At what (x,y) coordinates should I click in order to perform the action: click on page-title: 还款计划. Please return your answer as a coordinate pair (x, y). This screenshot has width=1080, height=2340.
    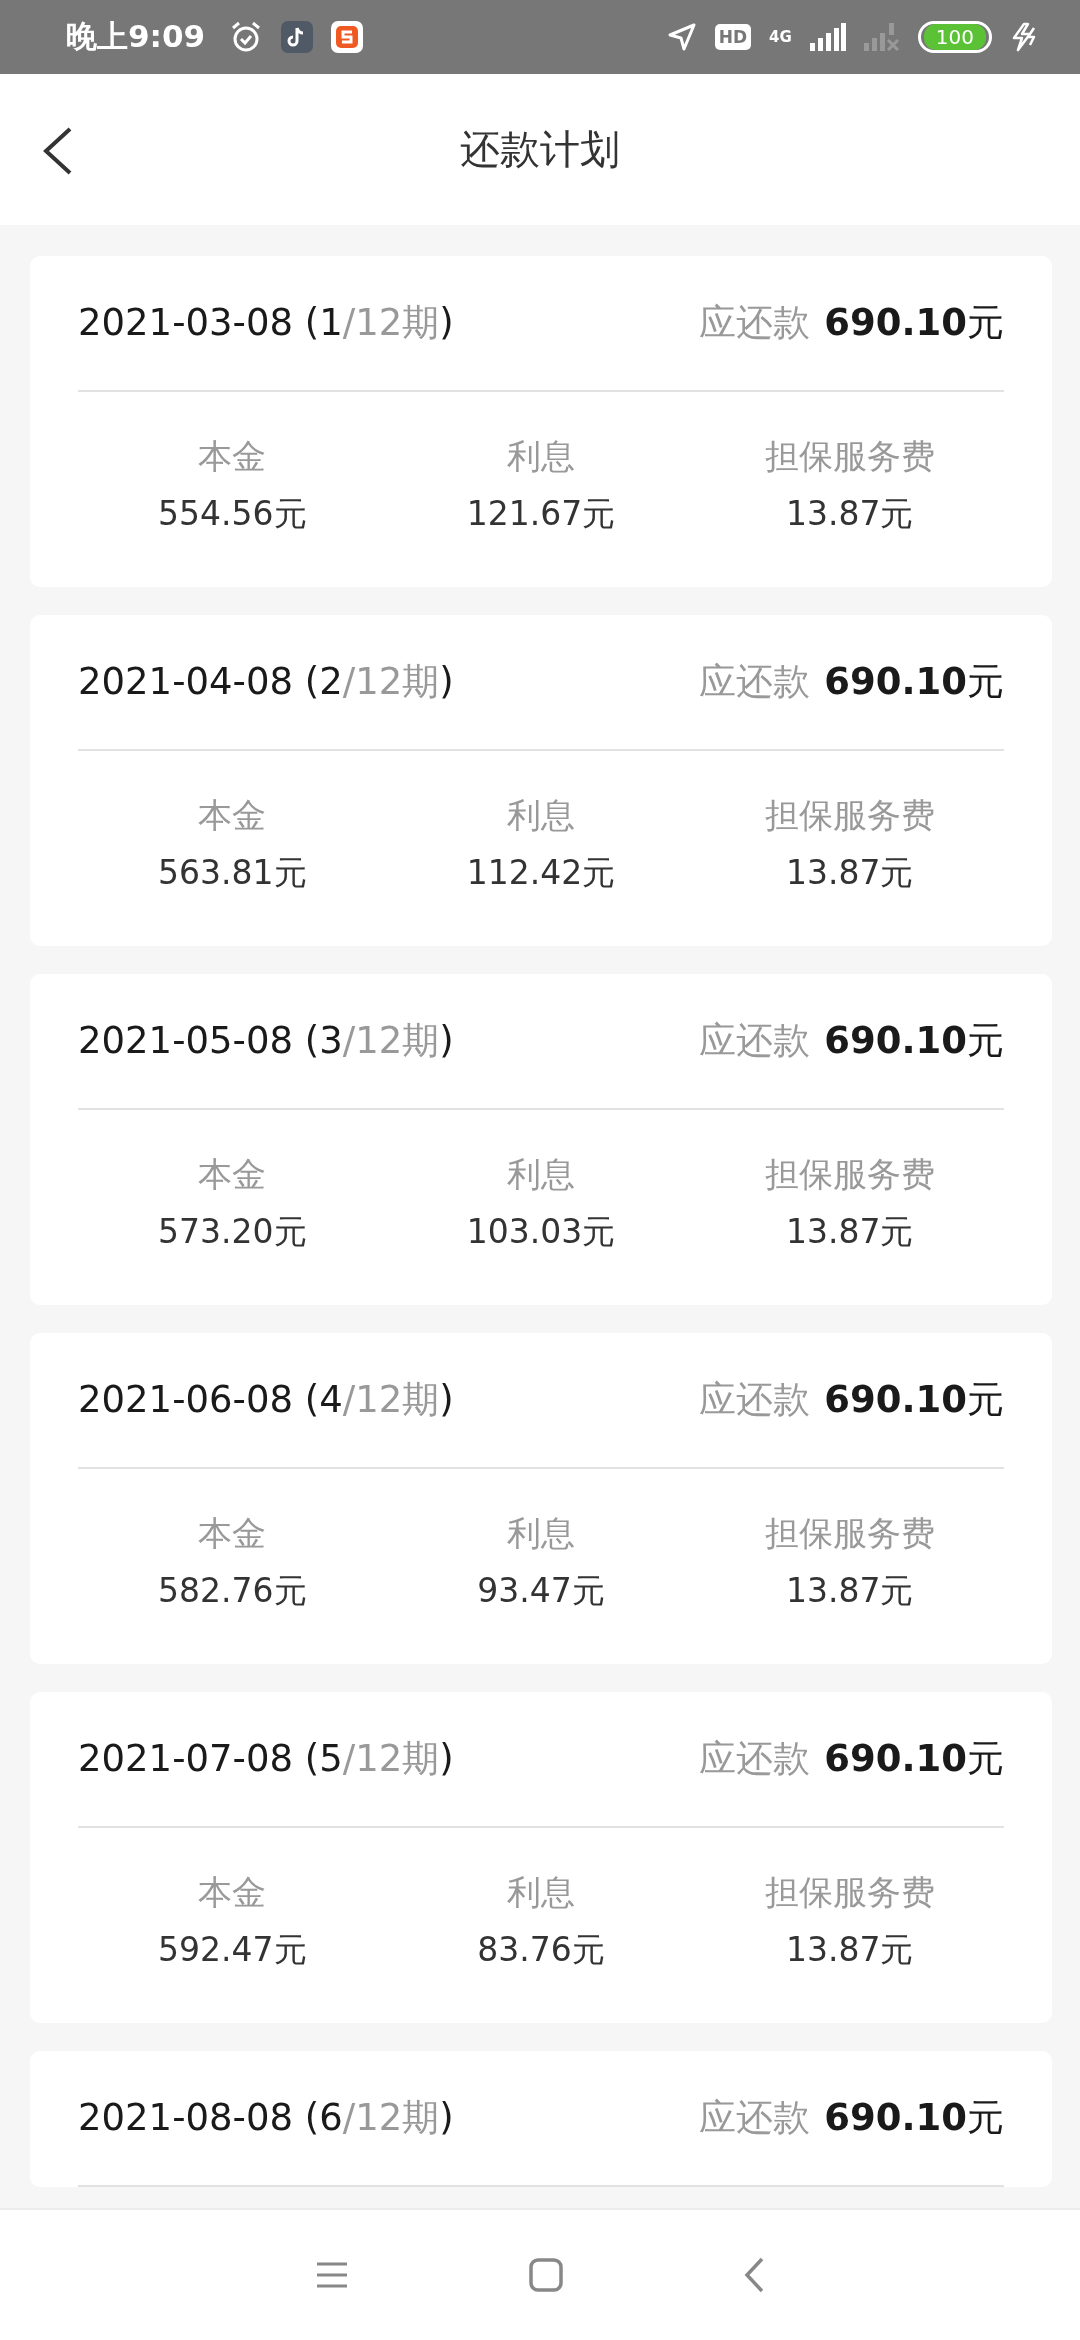
    Looking at the image, I should click on (540, 149).